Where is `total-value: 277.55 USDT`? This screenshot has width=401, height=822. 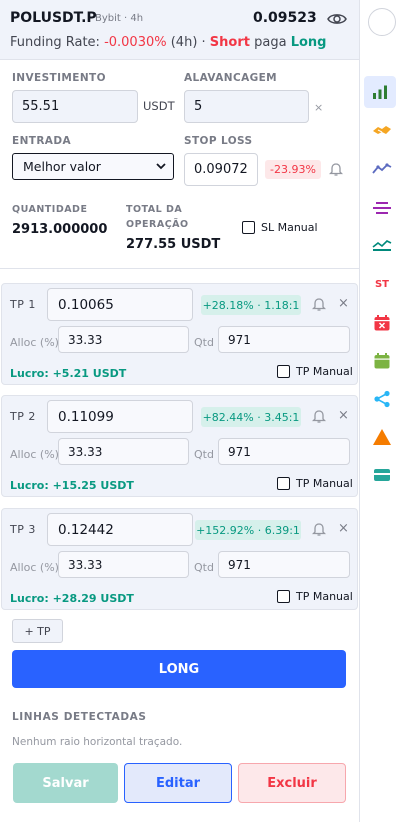
total-value: 277.55 USDT is located at coordinates (173, 244).